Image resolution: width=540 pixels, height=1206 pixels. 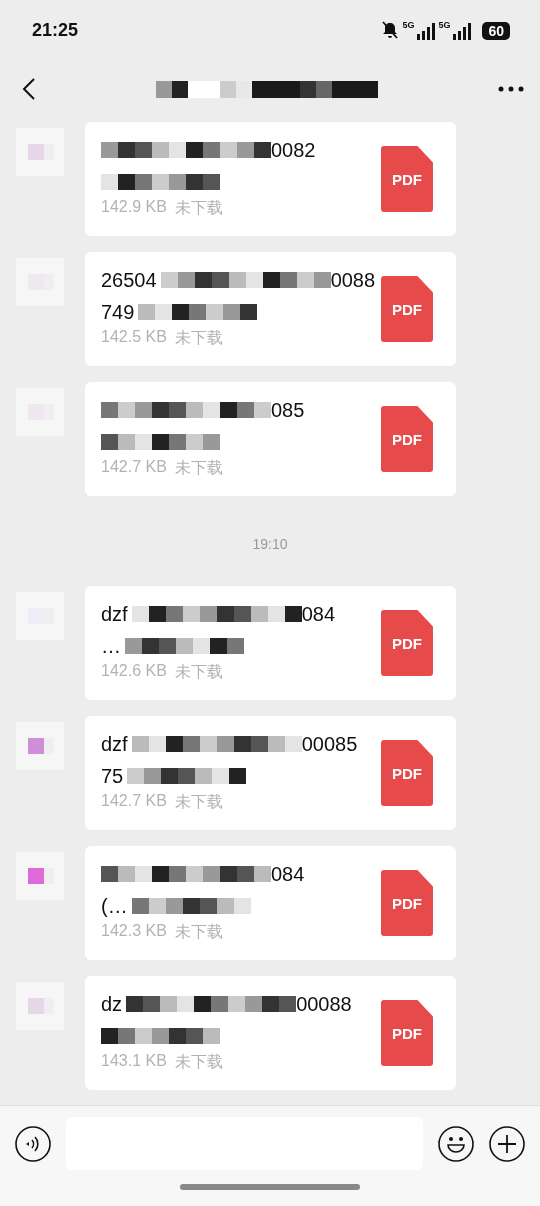 What do you see at coordinates (270, 179) in the screenshot?
I see `file-message-card: 0082 142.9 KB 未下载 PDF` at bounding box center [270, 179].